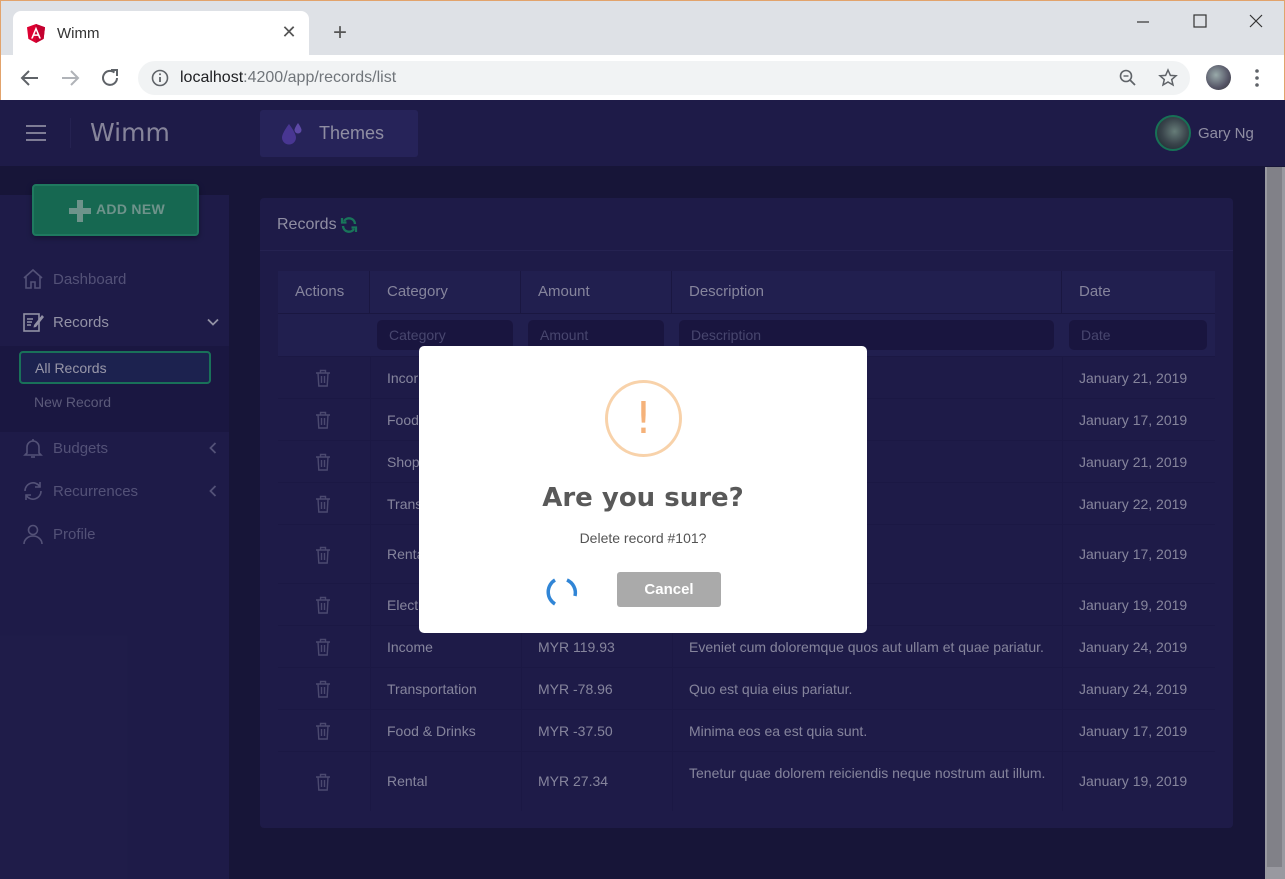 The height and width of the screenshot is (879, 1285). What do you see at coordinates (340, 34) in the screenshot?
I see `new-tab-button: +` at bounding box center [340, 34].